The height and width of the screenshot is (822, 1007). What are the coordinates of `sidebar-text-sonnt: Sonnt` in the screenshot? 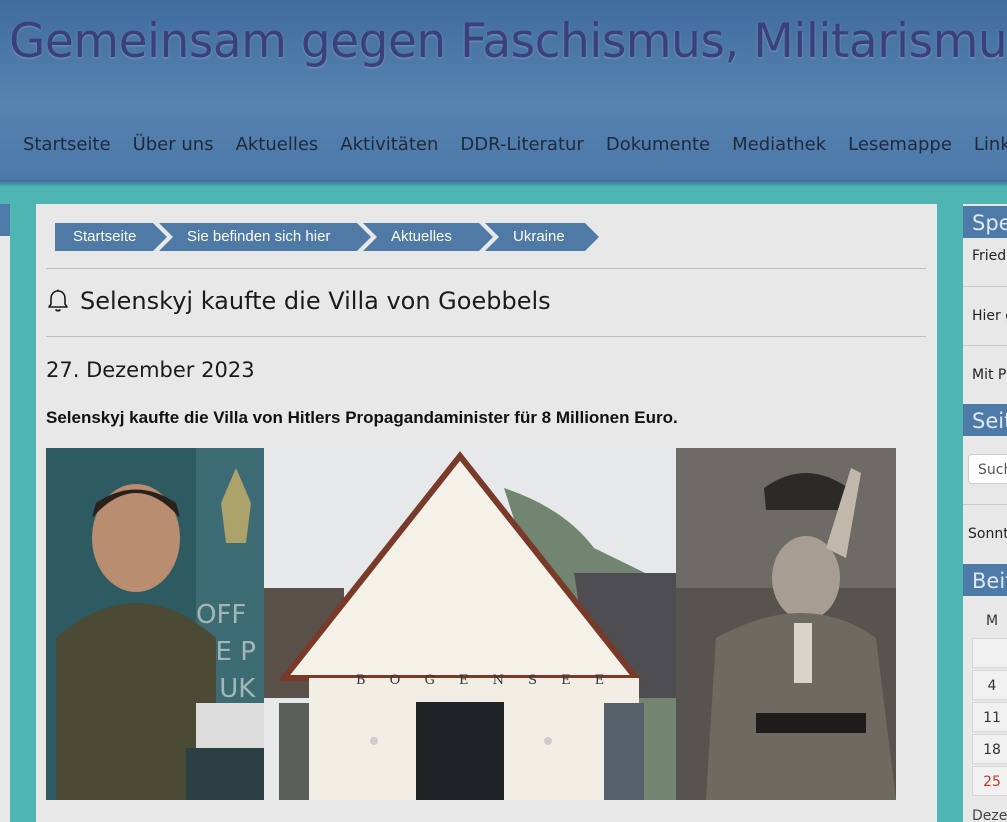 It's located at (987, 534).